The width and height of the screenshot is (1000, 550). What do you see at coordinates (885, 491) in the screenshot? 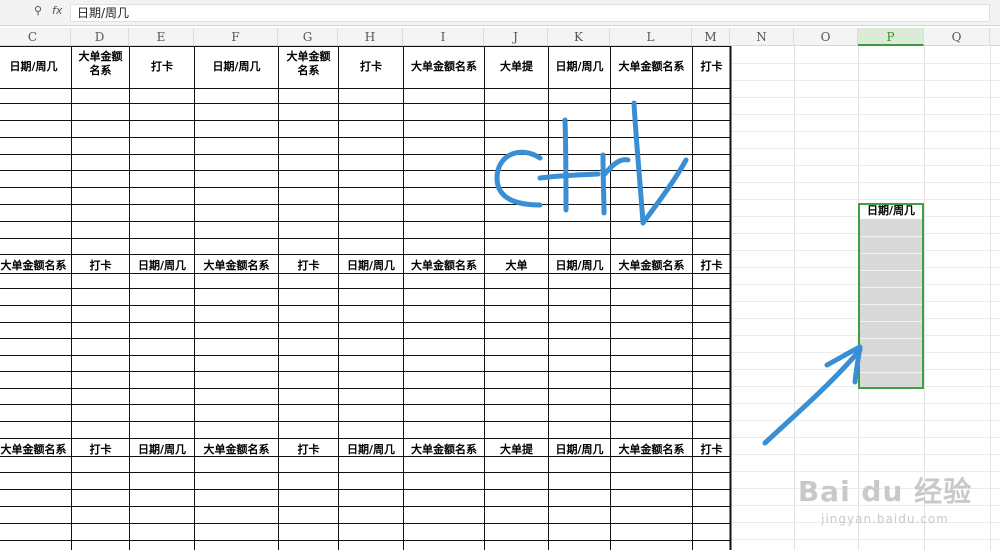
I see `watermark-logo: Bai du 经验` at bounding box center [885, 491].